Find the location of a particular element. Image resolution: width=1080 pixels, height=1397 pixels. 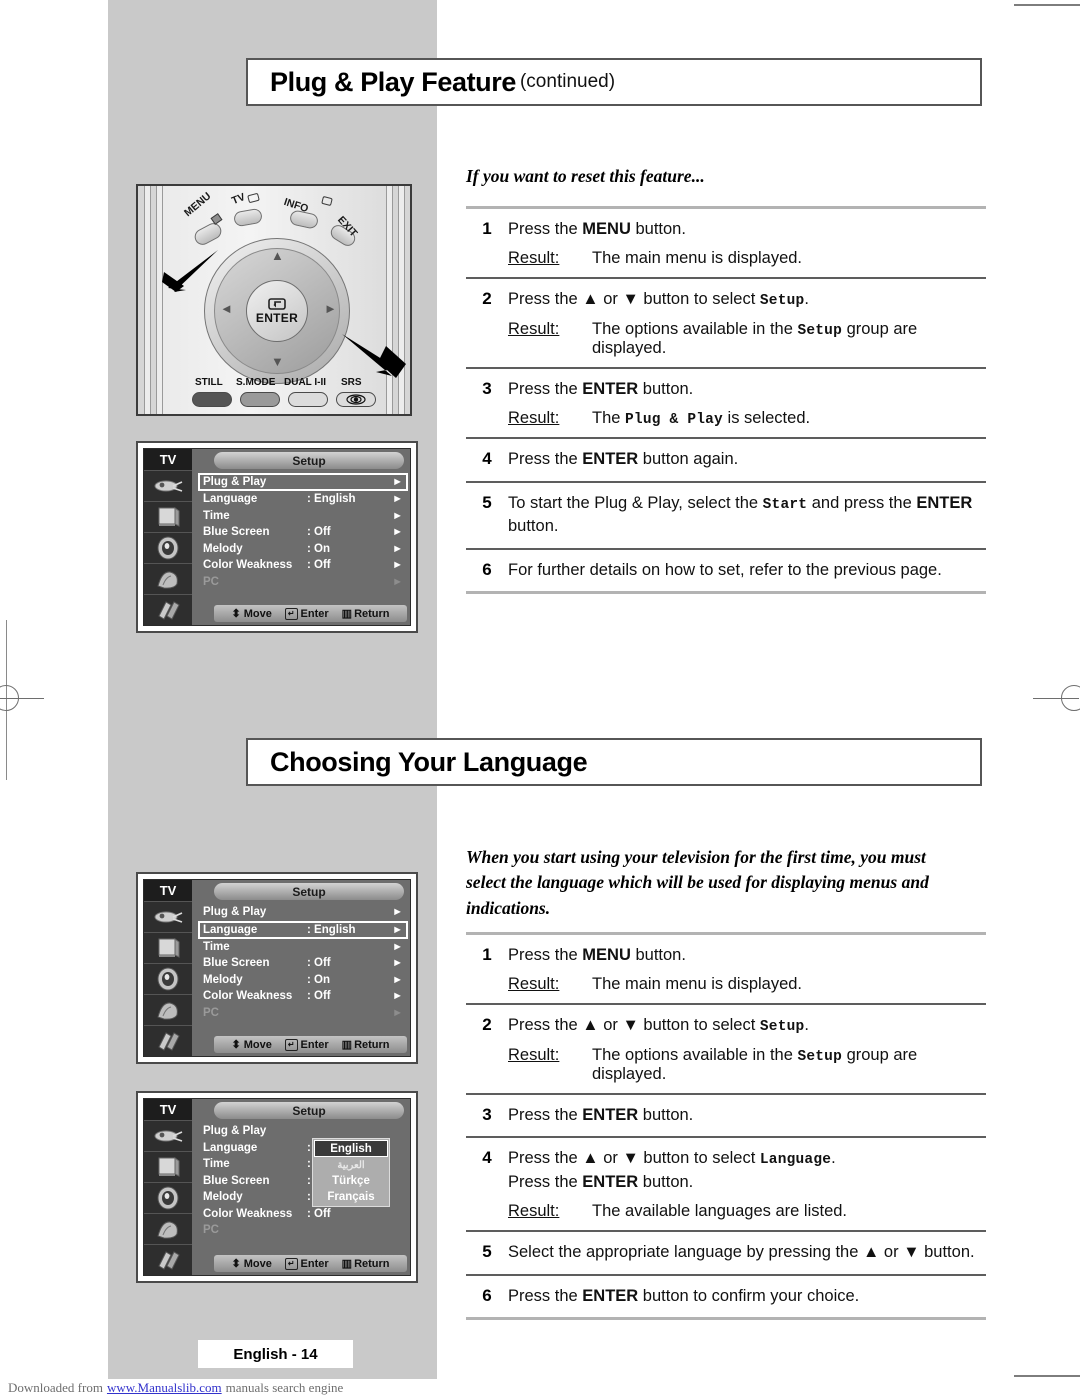

tv-set-icon is located at coordinates (169, 1167).